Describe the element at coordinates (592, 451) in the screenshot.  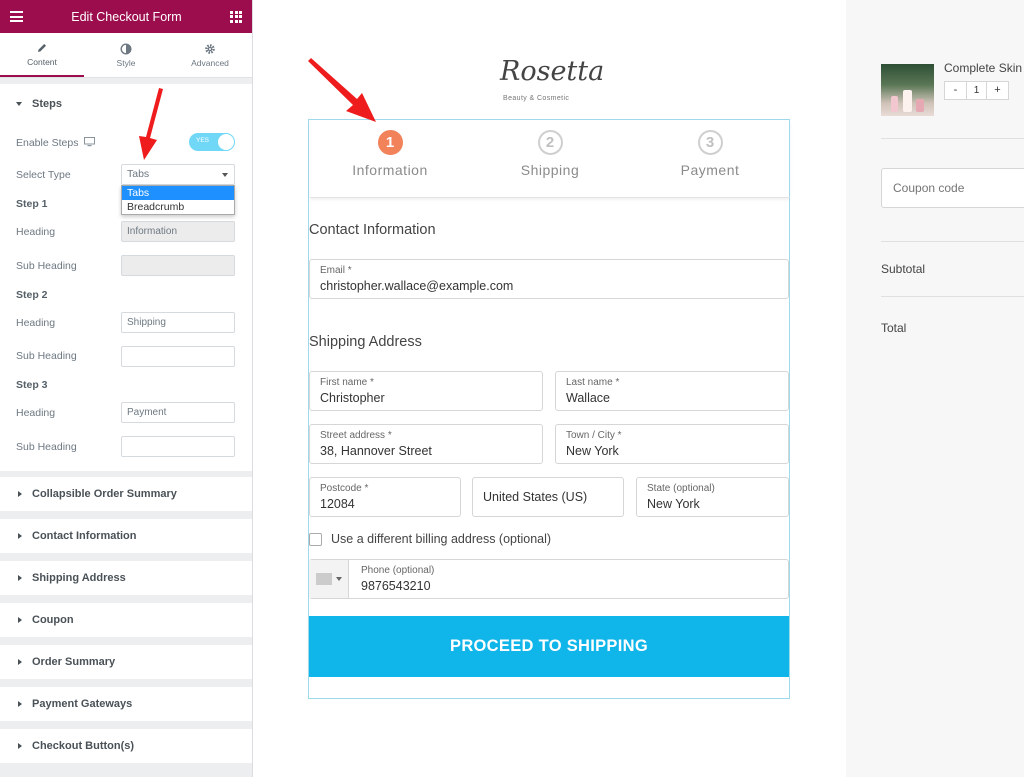
I see `city-value: New York` at that location.